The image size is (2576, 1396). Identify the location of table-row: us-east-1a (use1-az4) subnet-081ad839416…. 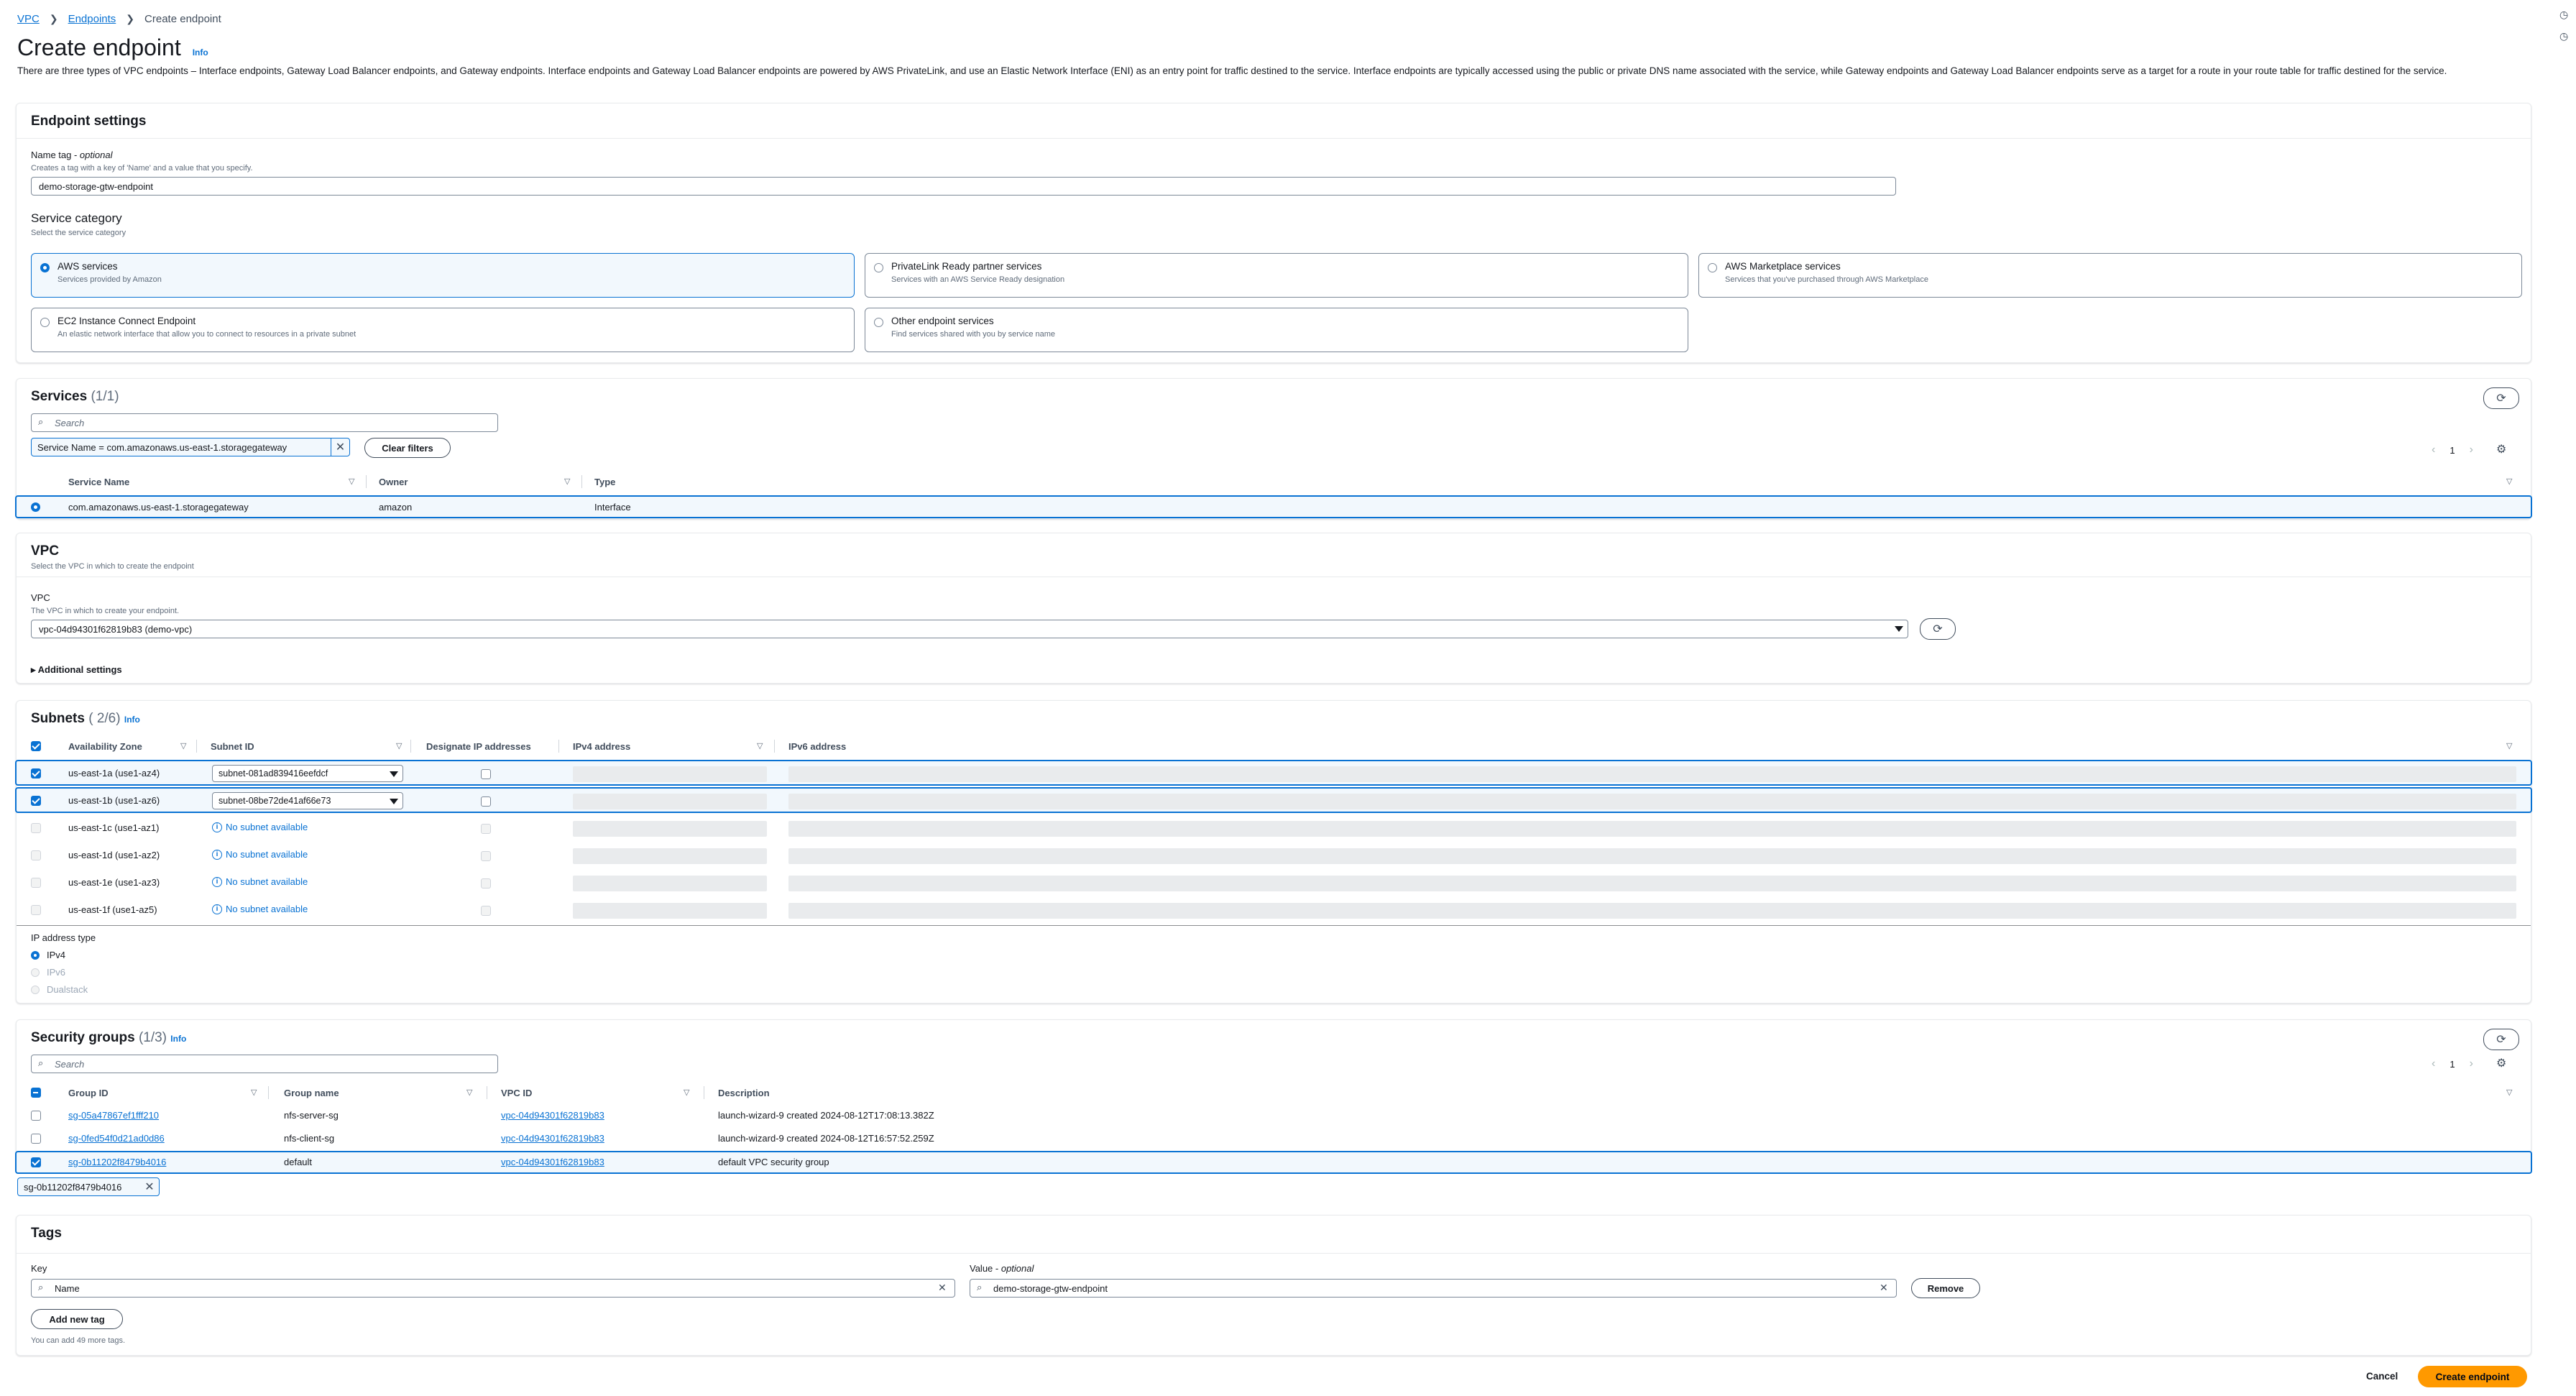
(1273, 773).